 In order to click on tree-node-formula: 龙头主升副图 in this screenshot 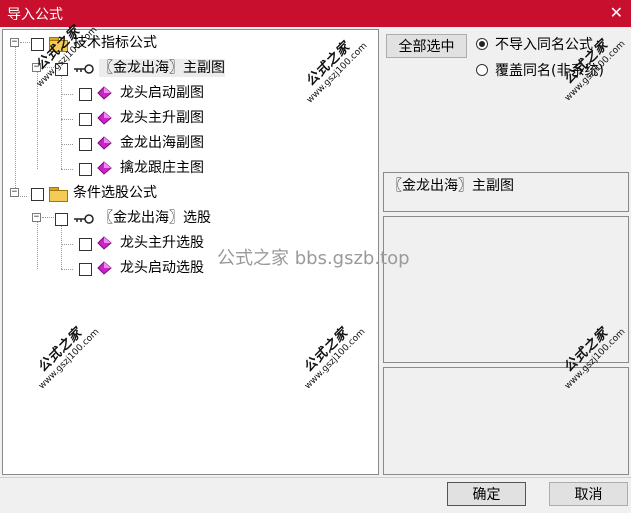, I will do `click(188, 120)`.